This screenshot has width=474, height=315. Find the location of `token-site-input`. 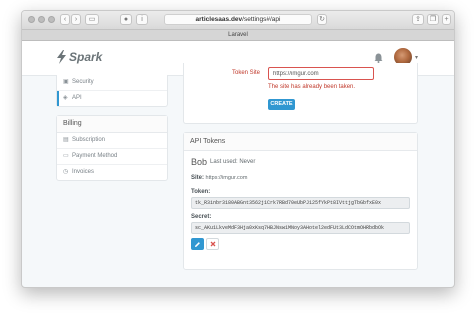

token-site-input is located at coordinates (321, 73).